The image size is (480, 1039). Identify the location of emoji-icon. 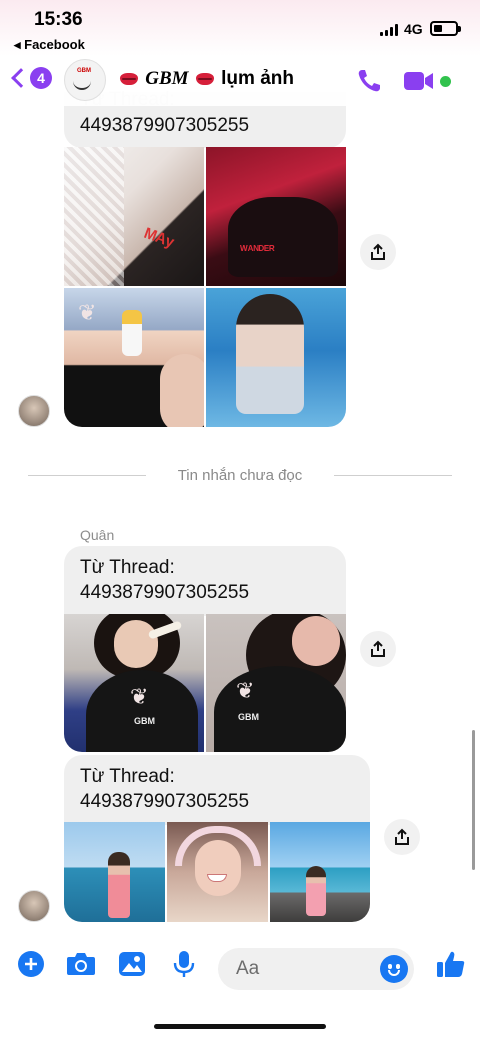
(394, 973).